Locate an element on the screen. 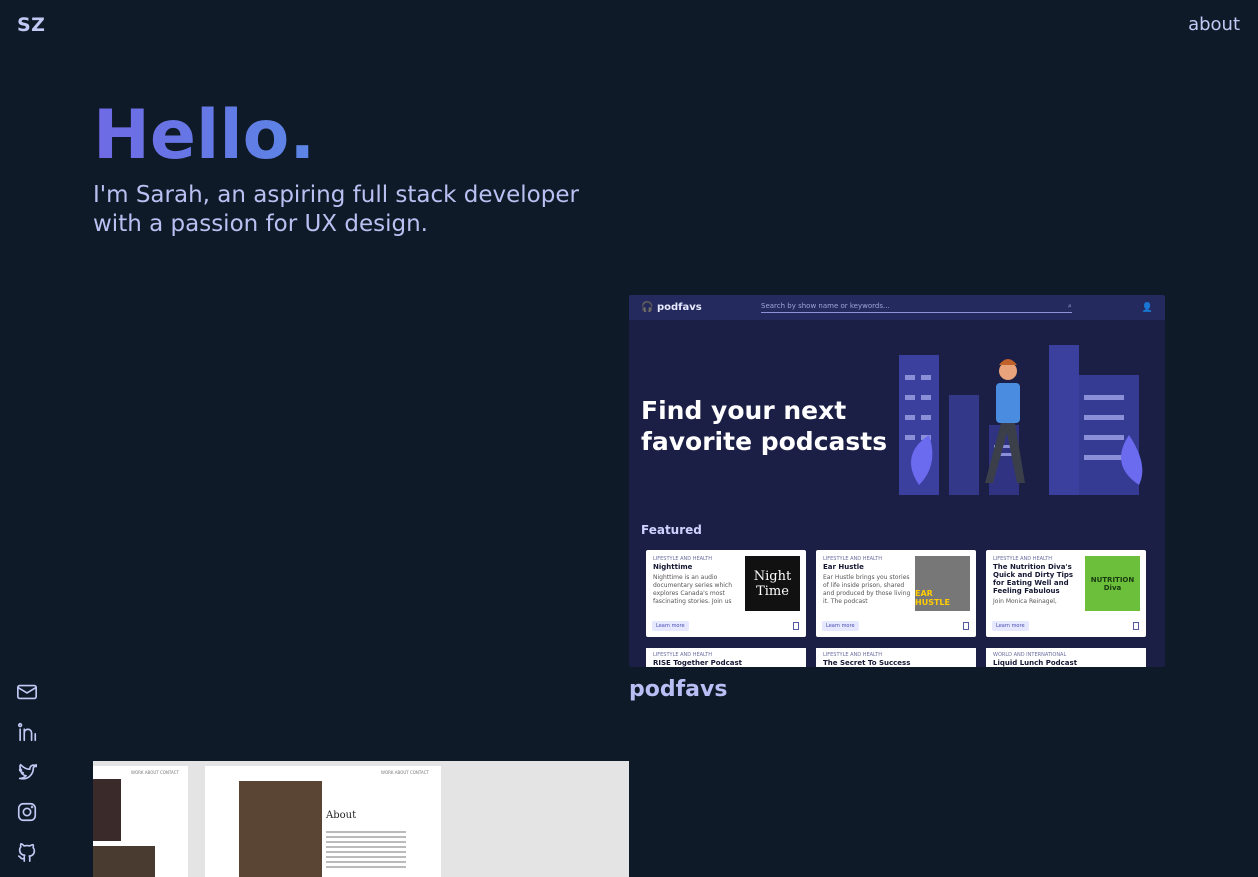 The height and width of the screenshot is (877, 1258). site-logo: SZ is located at coordinates (31, 25).